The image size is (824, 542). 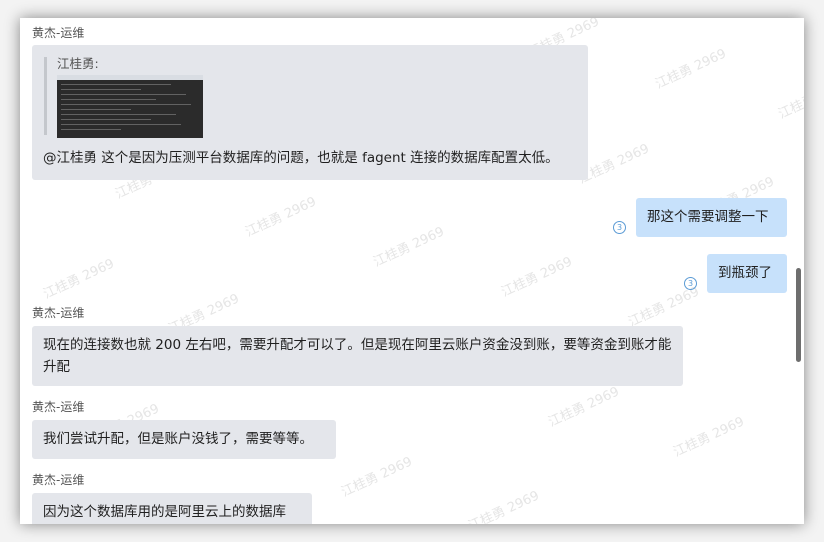 I want to click on message-bubble: 因为这个数据库用的是阿里云上的数据库, so click(x=172, y=508).